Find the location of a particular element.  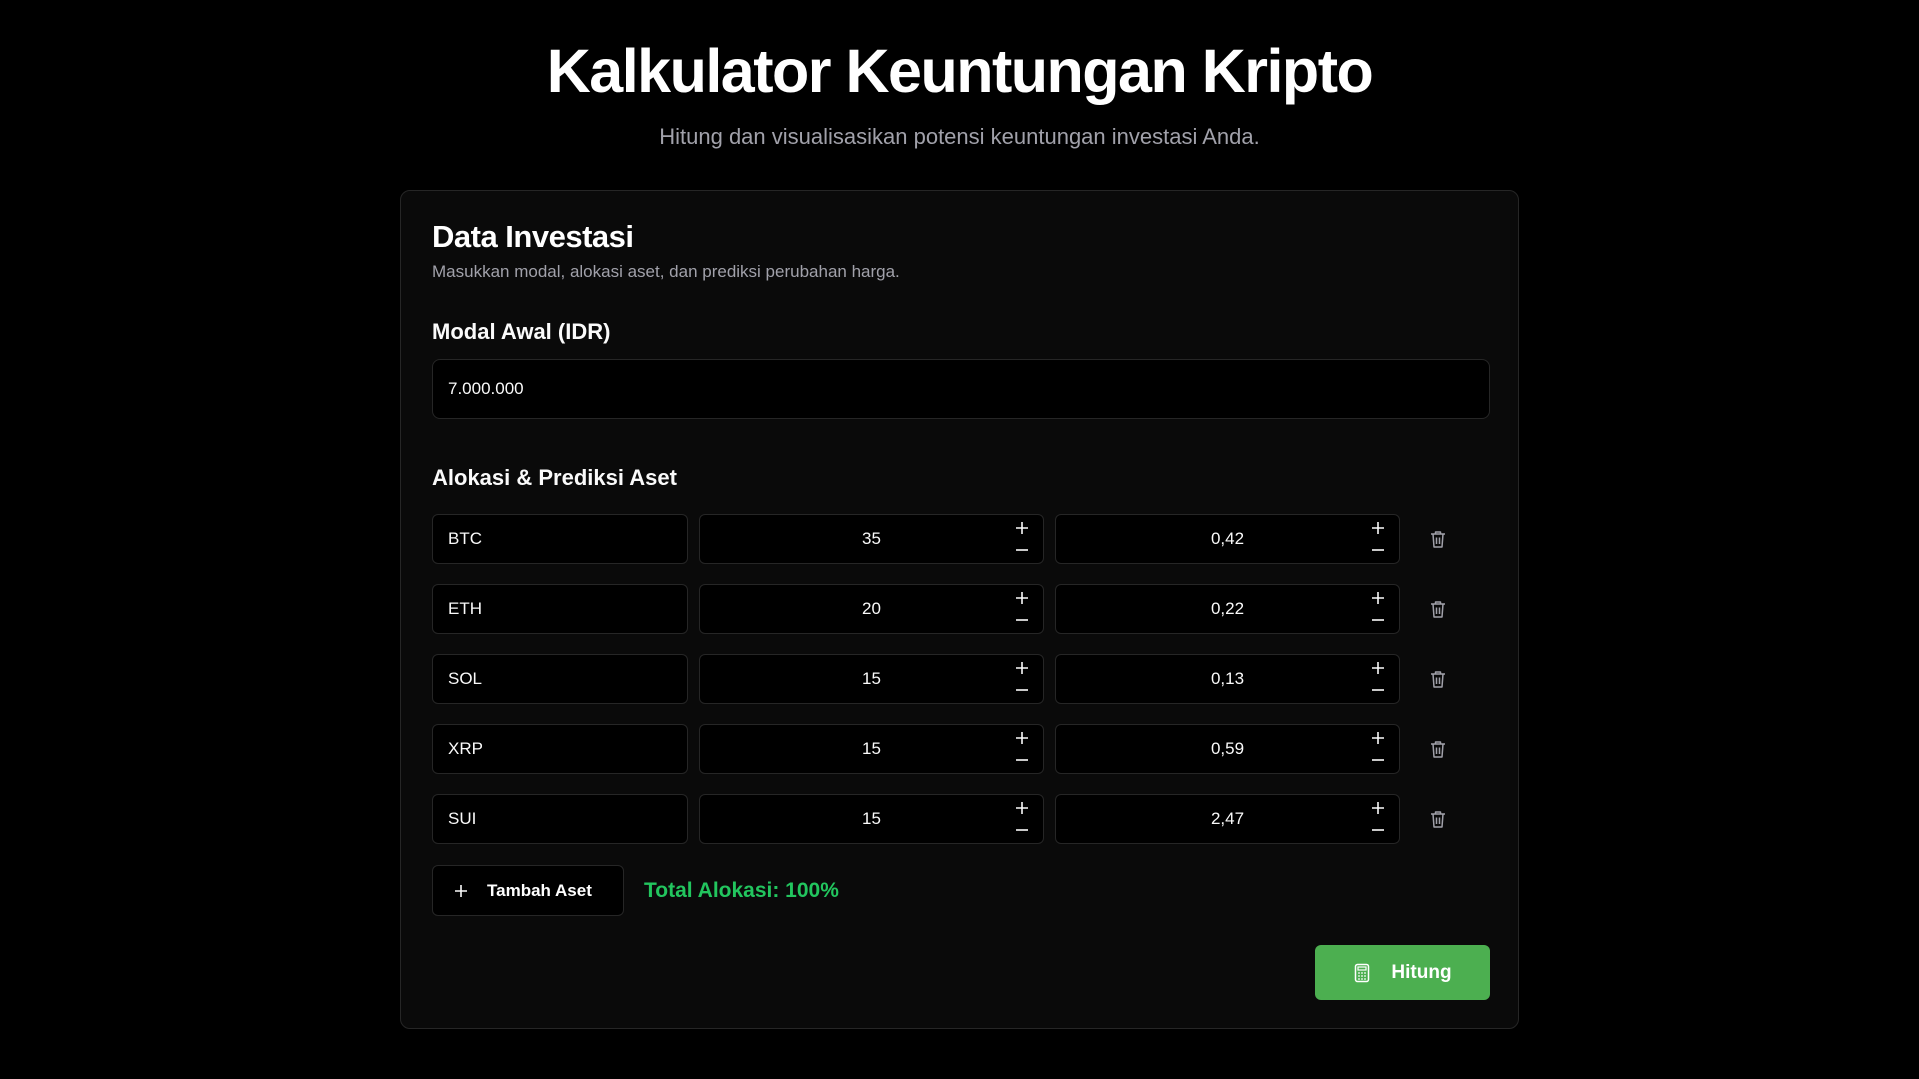

asset-change-value: 0,13 is located at coordinates (1227, 678).